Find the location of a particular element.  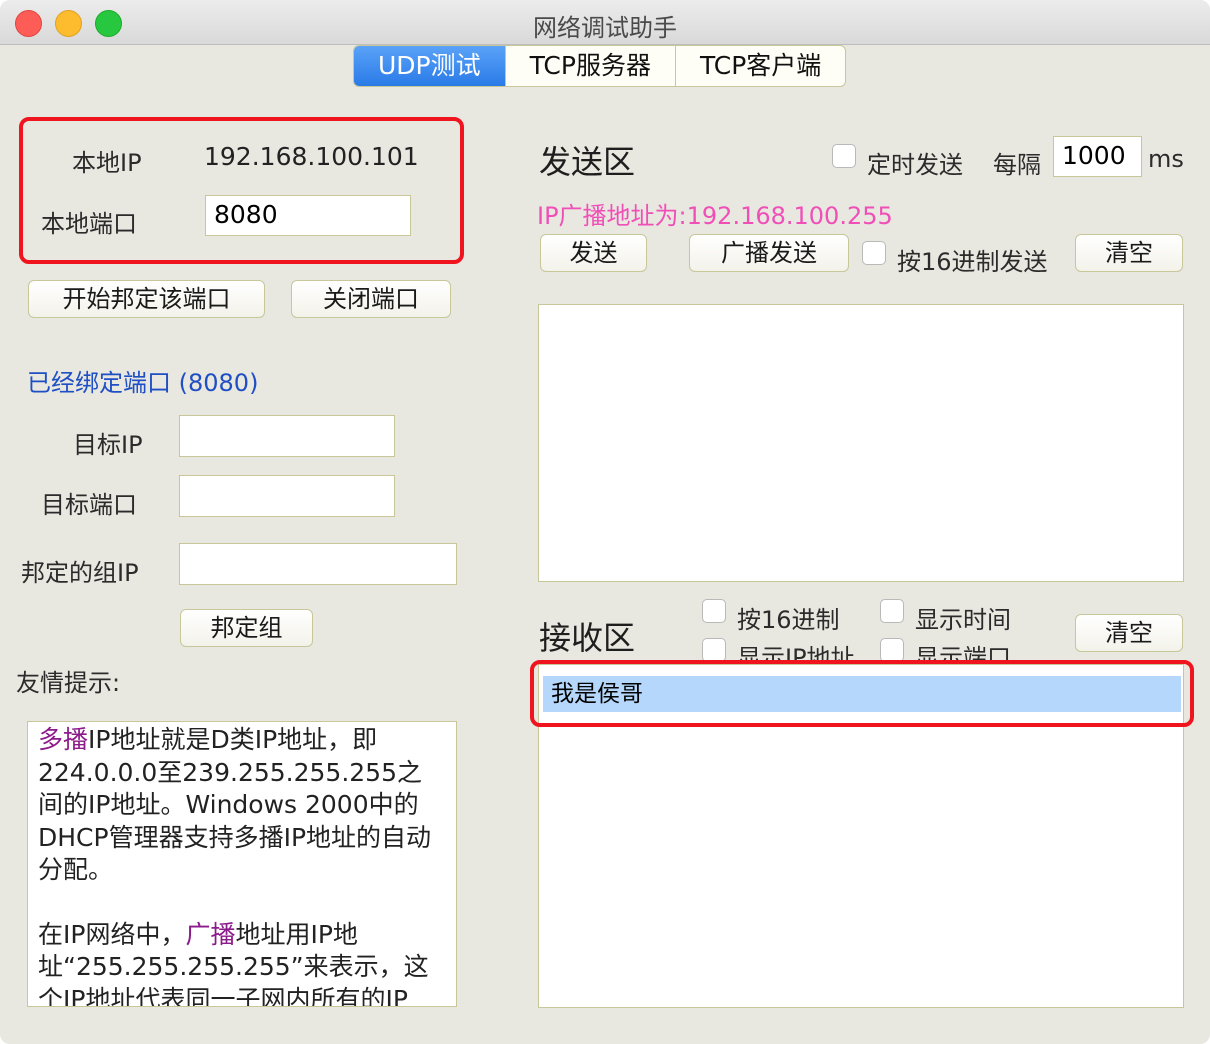

local-ip-label: 本地IP is located at coordinates (107, 163).